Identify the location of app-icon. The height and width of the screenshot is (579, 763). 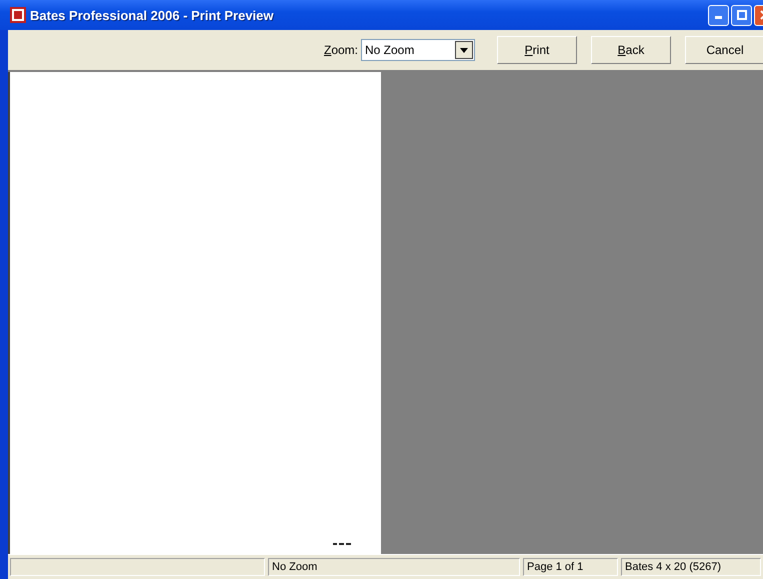
(18, 15).